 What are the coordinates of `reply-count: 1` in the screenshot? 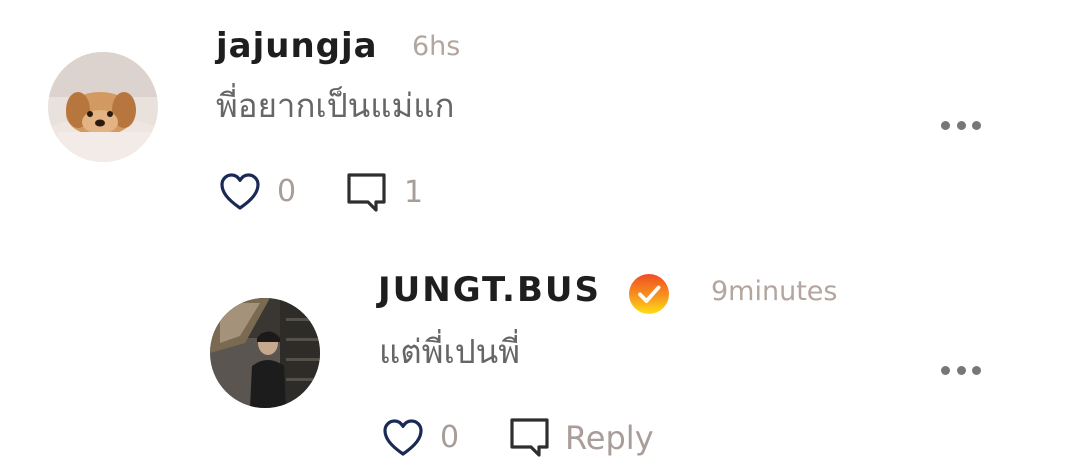 It's located at (414, 192).